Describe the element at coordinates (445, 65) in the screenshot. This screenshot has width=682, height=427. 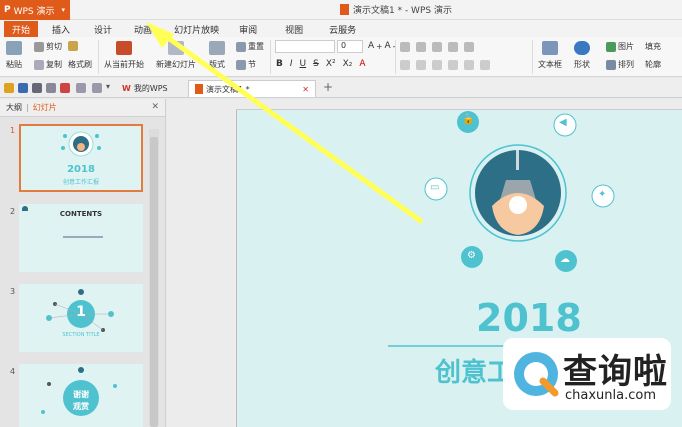
I see `align-group` at that location.